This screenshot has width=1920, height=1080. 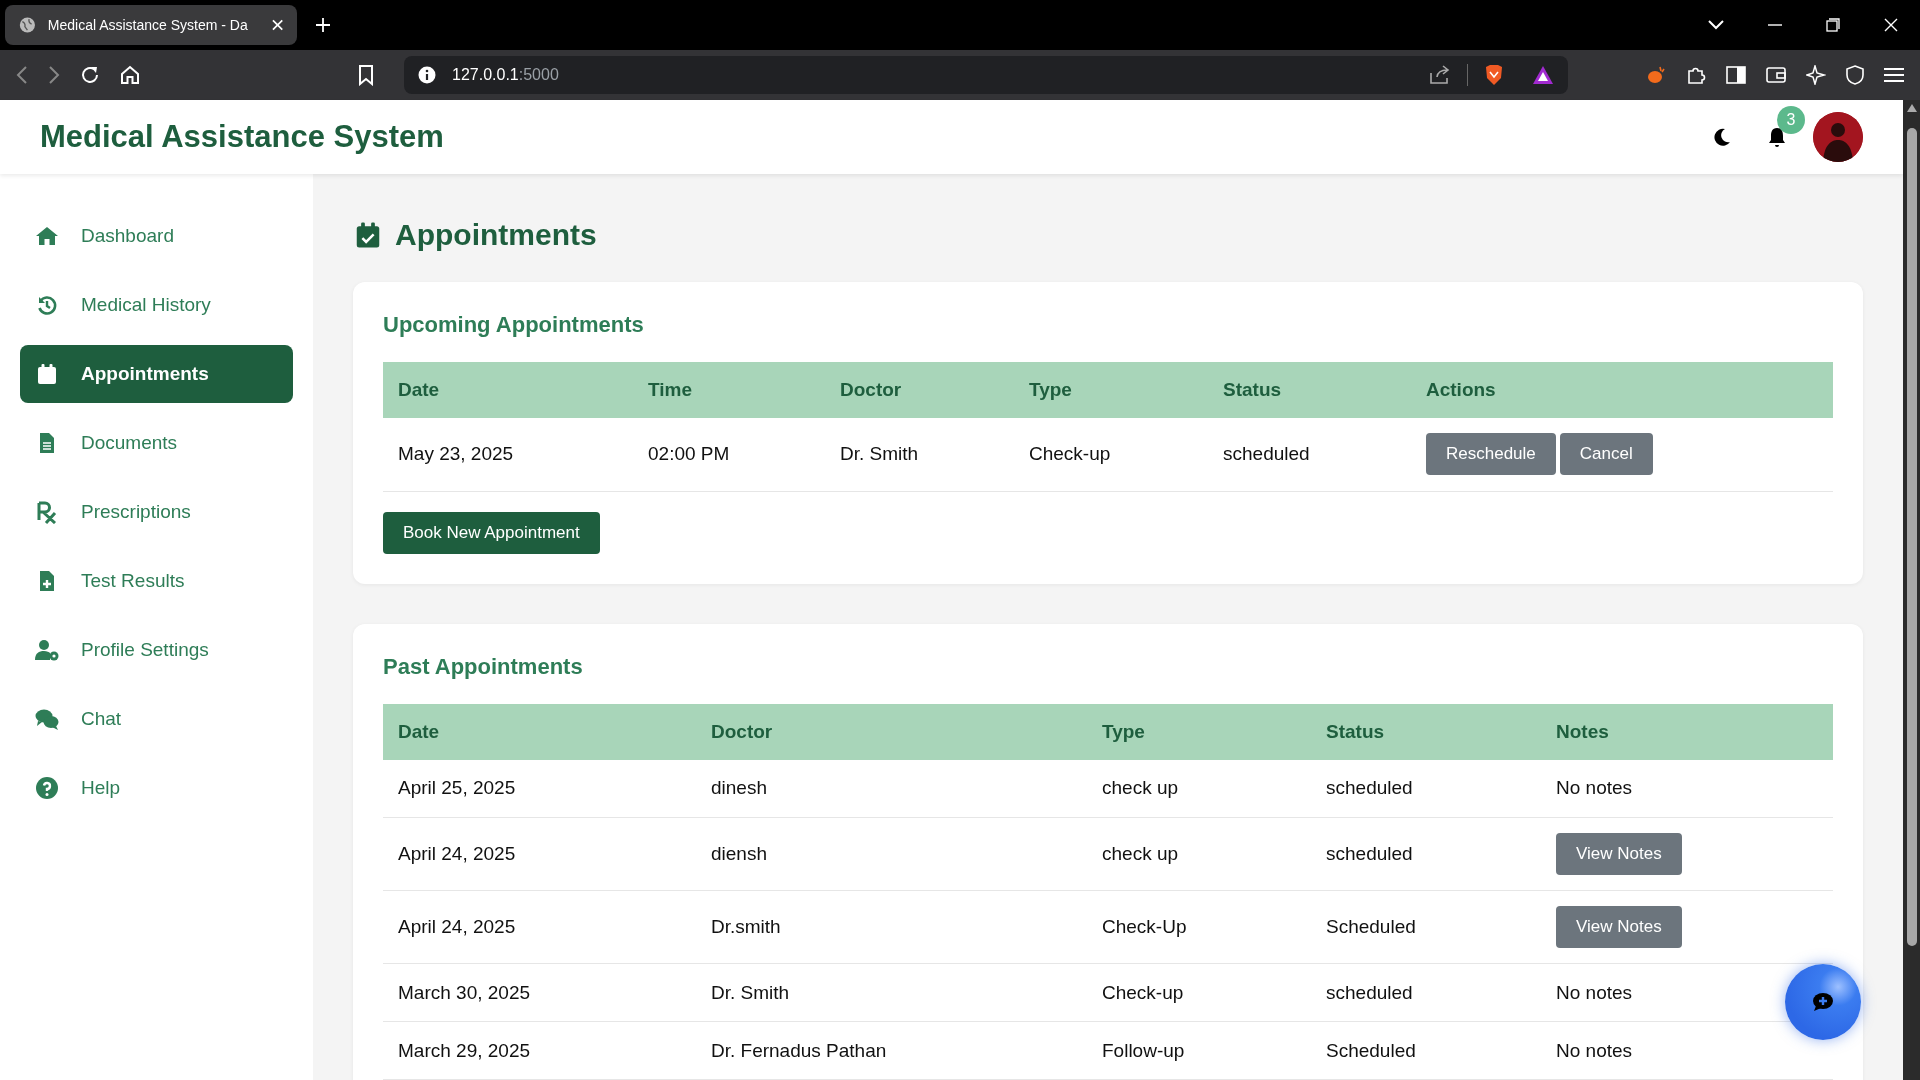 I want to click on table-cell: Dr.smith, so click(x=891, y=927).